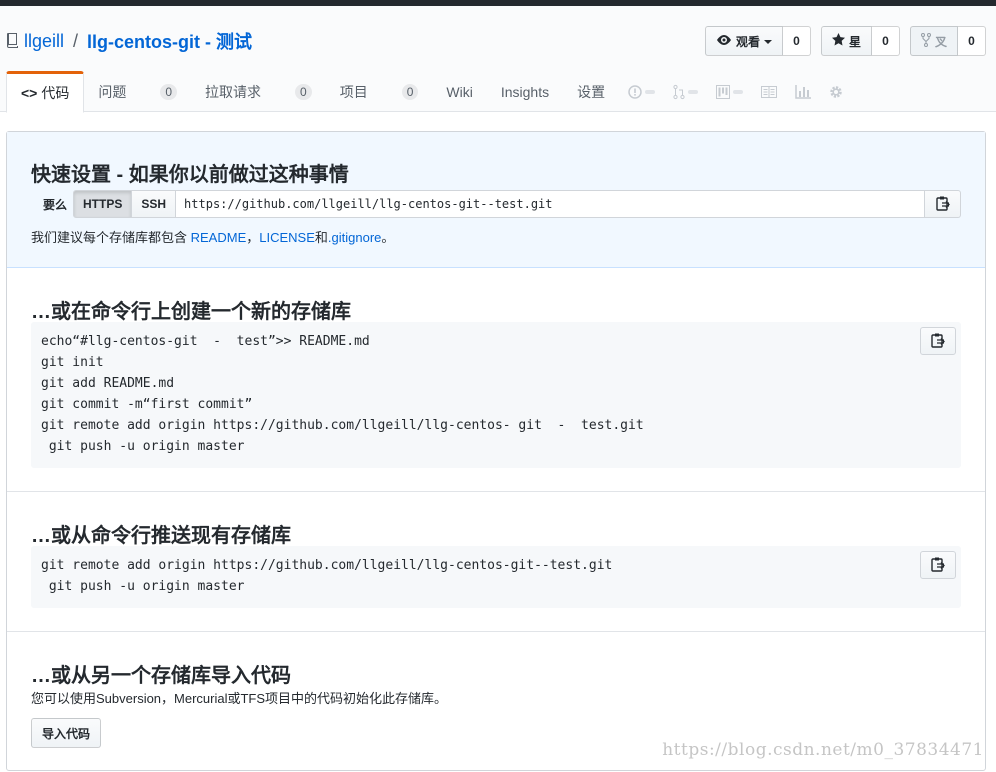  Describe the element at coordinates (154, 204) in the screenshot. I see `ssh-button: SSH` at that location.